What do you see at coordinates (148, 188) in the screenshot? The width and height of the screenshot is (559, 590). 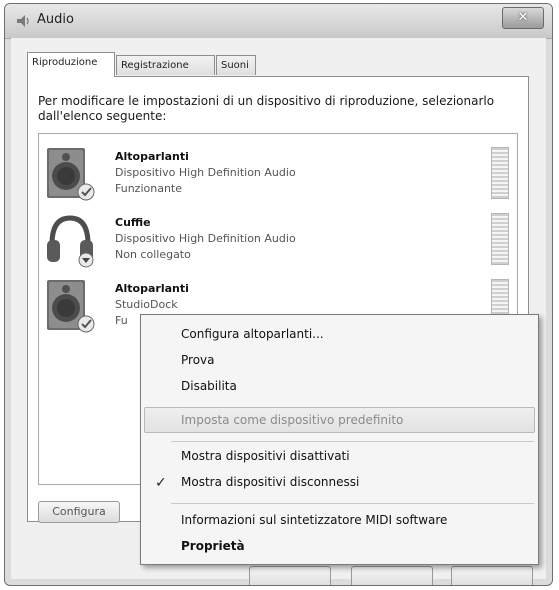 I see `device-status: Funzionante` at bounding box center [148, 188].